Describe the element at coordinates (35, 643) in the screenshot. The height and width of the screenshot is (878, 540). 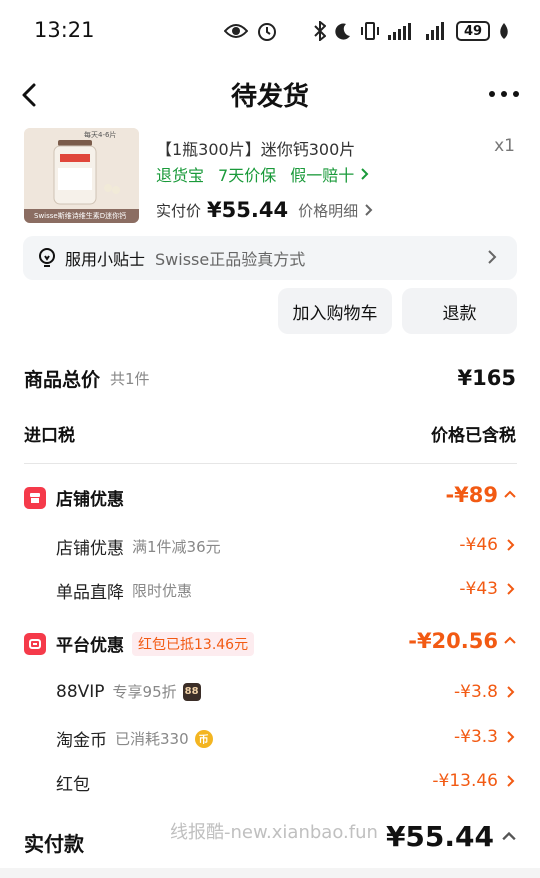
I see `platform-icon` at that location.